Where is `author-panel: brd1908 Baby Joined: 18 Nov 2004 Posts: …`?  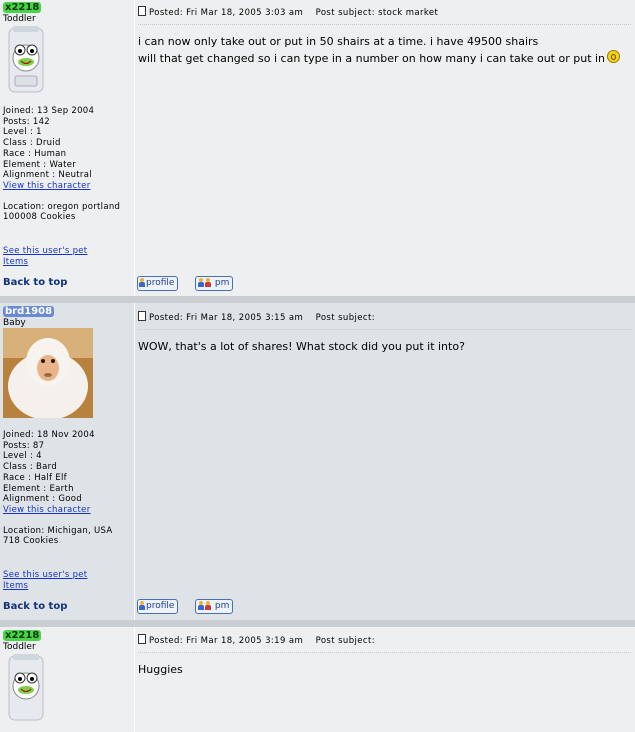
author-panel: brd1908 Baby Joined: 18 Nov 2004 Posts: … is located at coordinates (67, 461).